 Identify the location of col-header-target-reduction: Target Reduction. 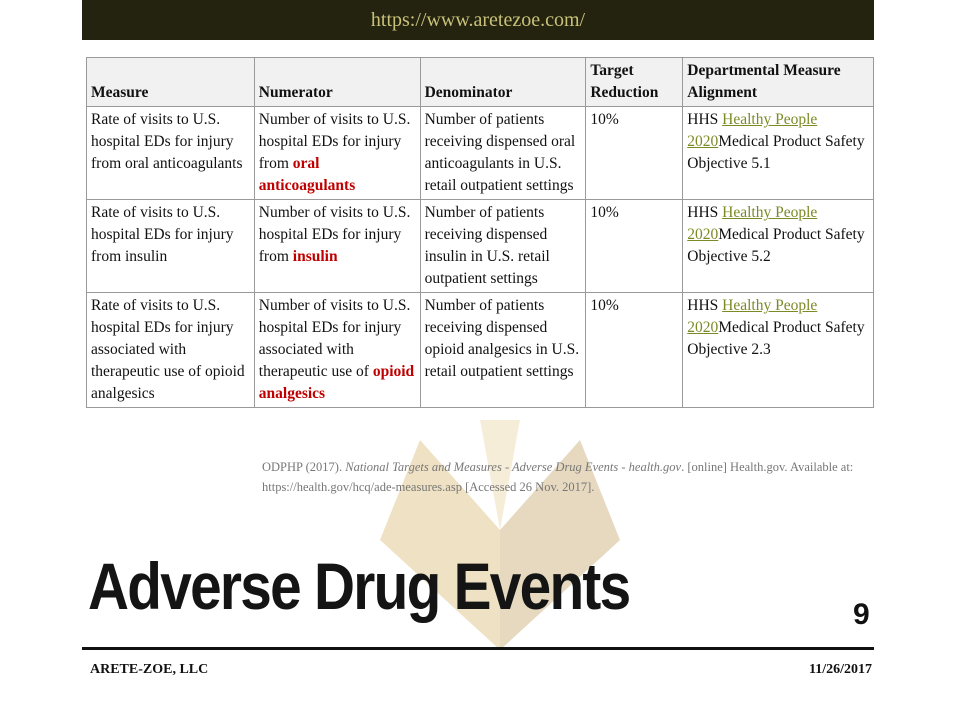
(634, 82).